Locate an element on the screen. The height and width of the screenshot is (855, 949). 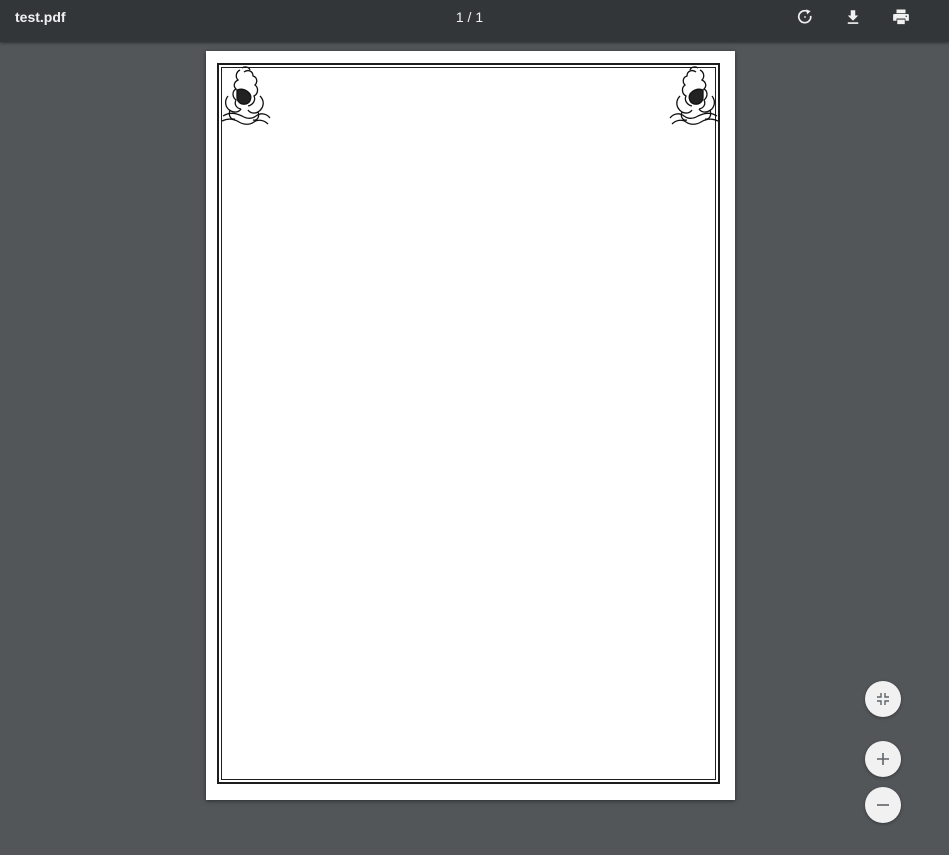
rotate-button is located at coordinates (805, 17).